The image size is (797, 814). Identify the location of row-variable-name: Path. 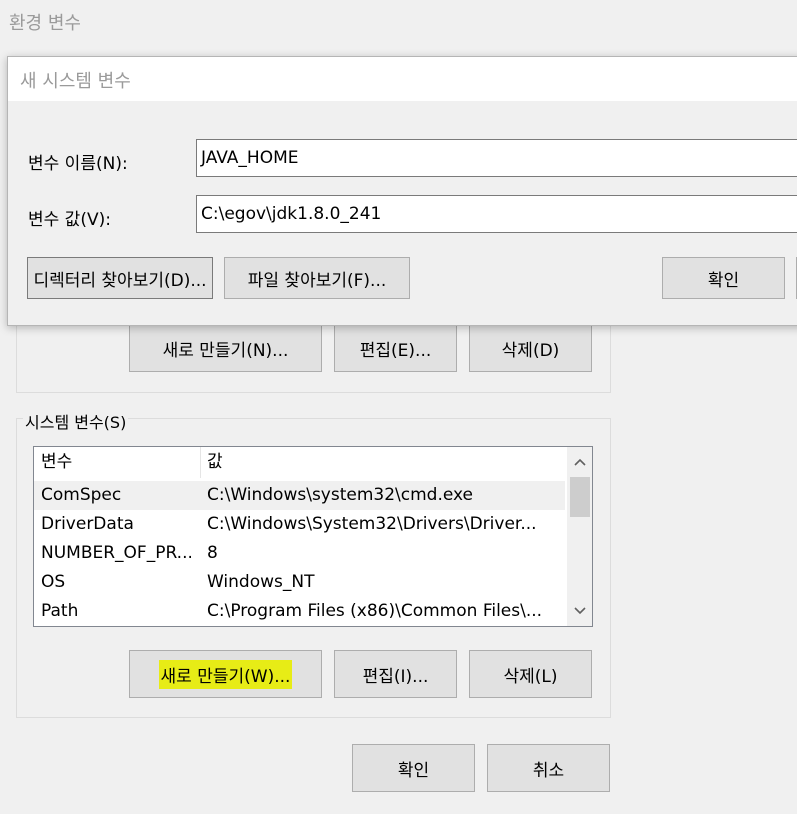
(60, 611).